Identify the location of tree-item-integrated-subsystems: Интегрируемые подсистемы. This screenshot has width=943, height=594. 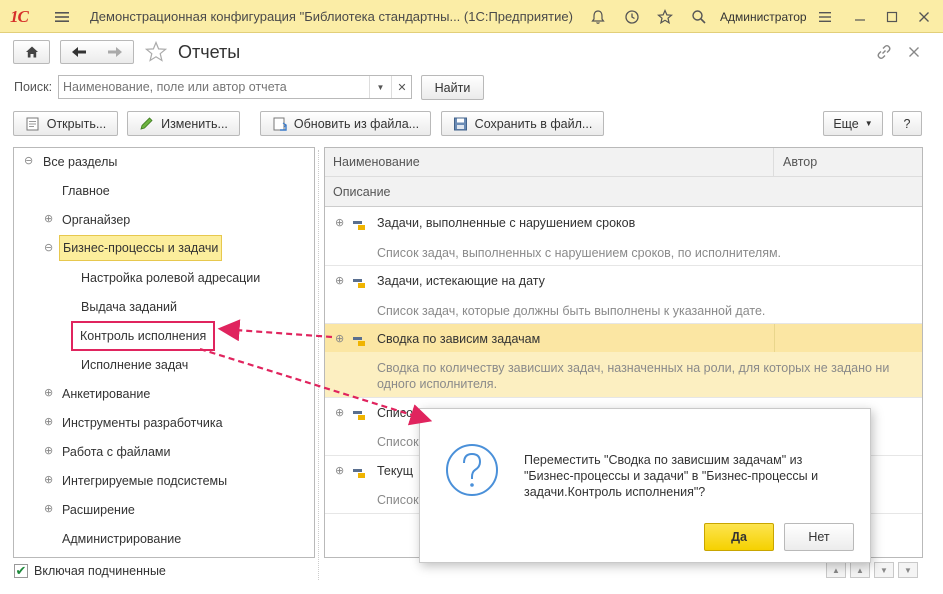
(144, 481).